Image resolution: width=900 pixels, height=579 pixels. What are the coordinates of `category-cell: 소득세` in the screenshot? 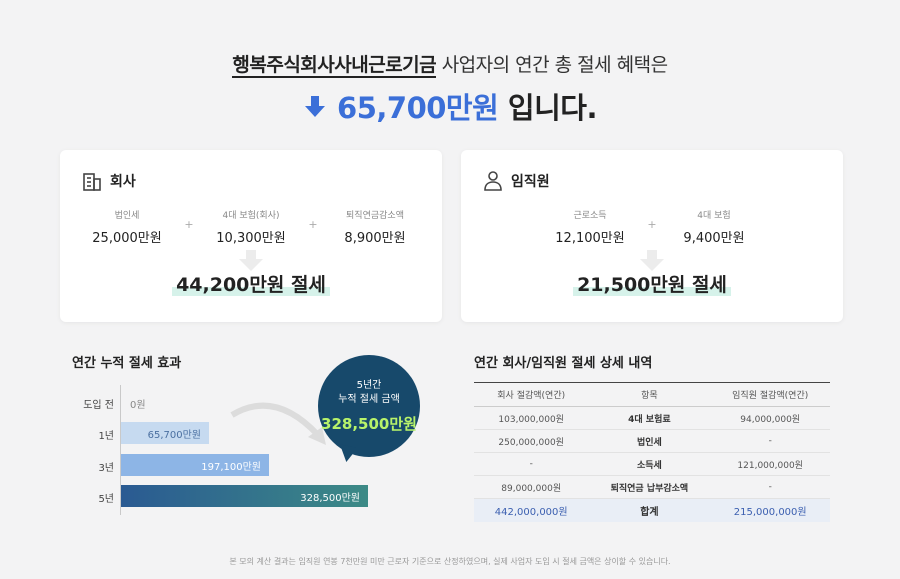 It's located at (649, 464).